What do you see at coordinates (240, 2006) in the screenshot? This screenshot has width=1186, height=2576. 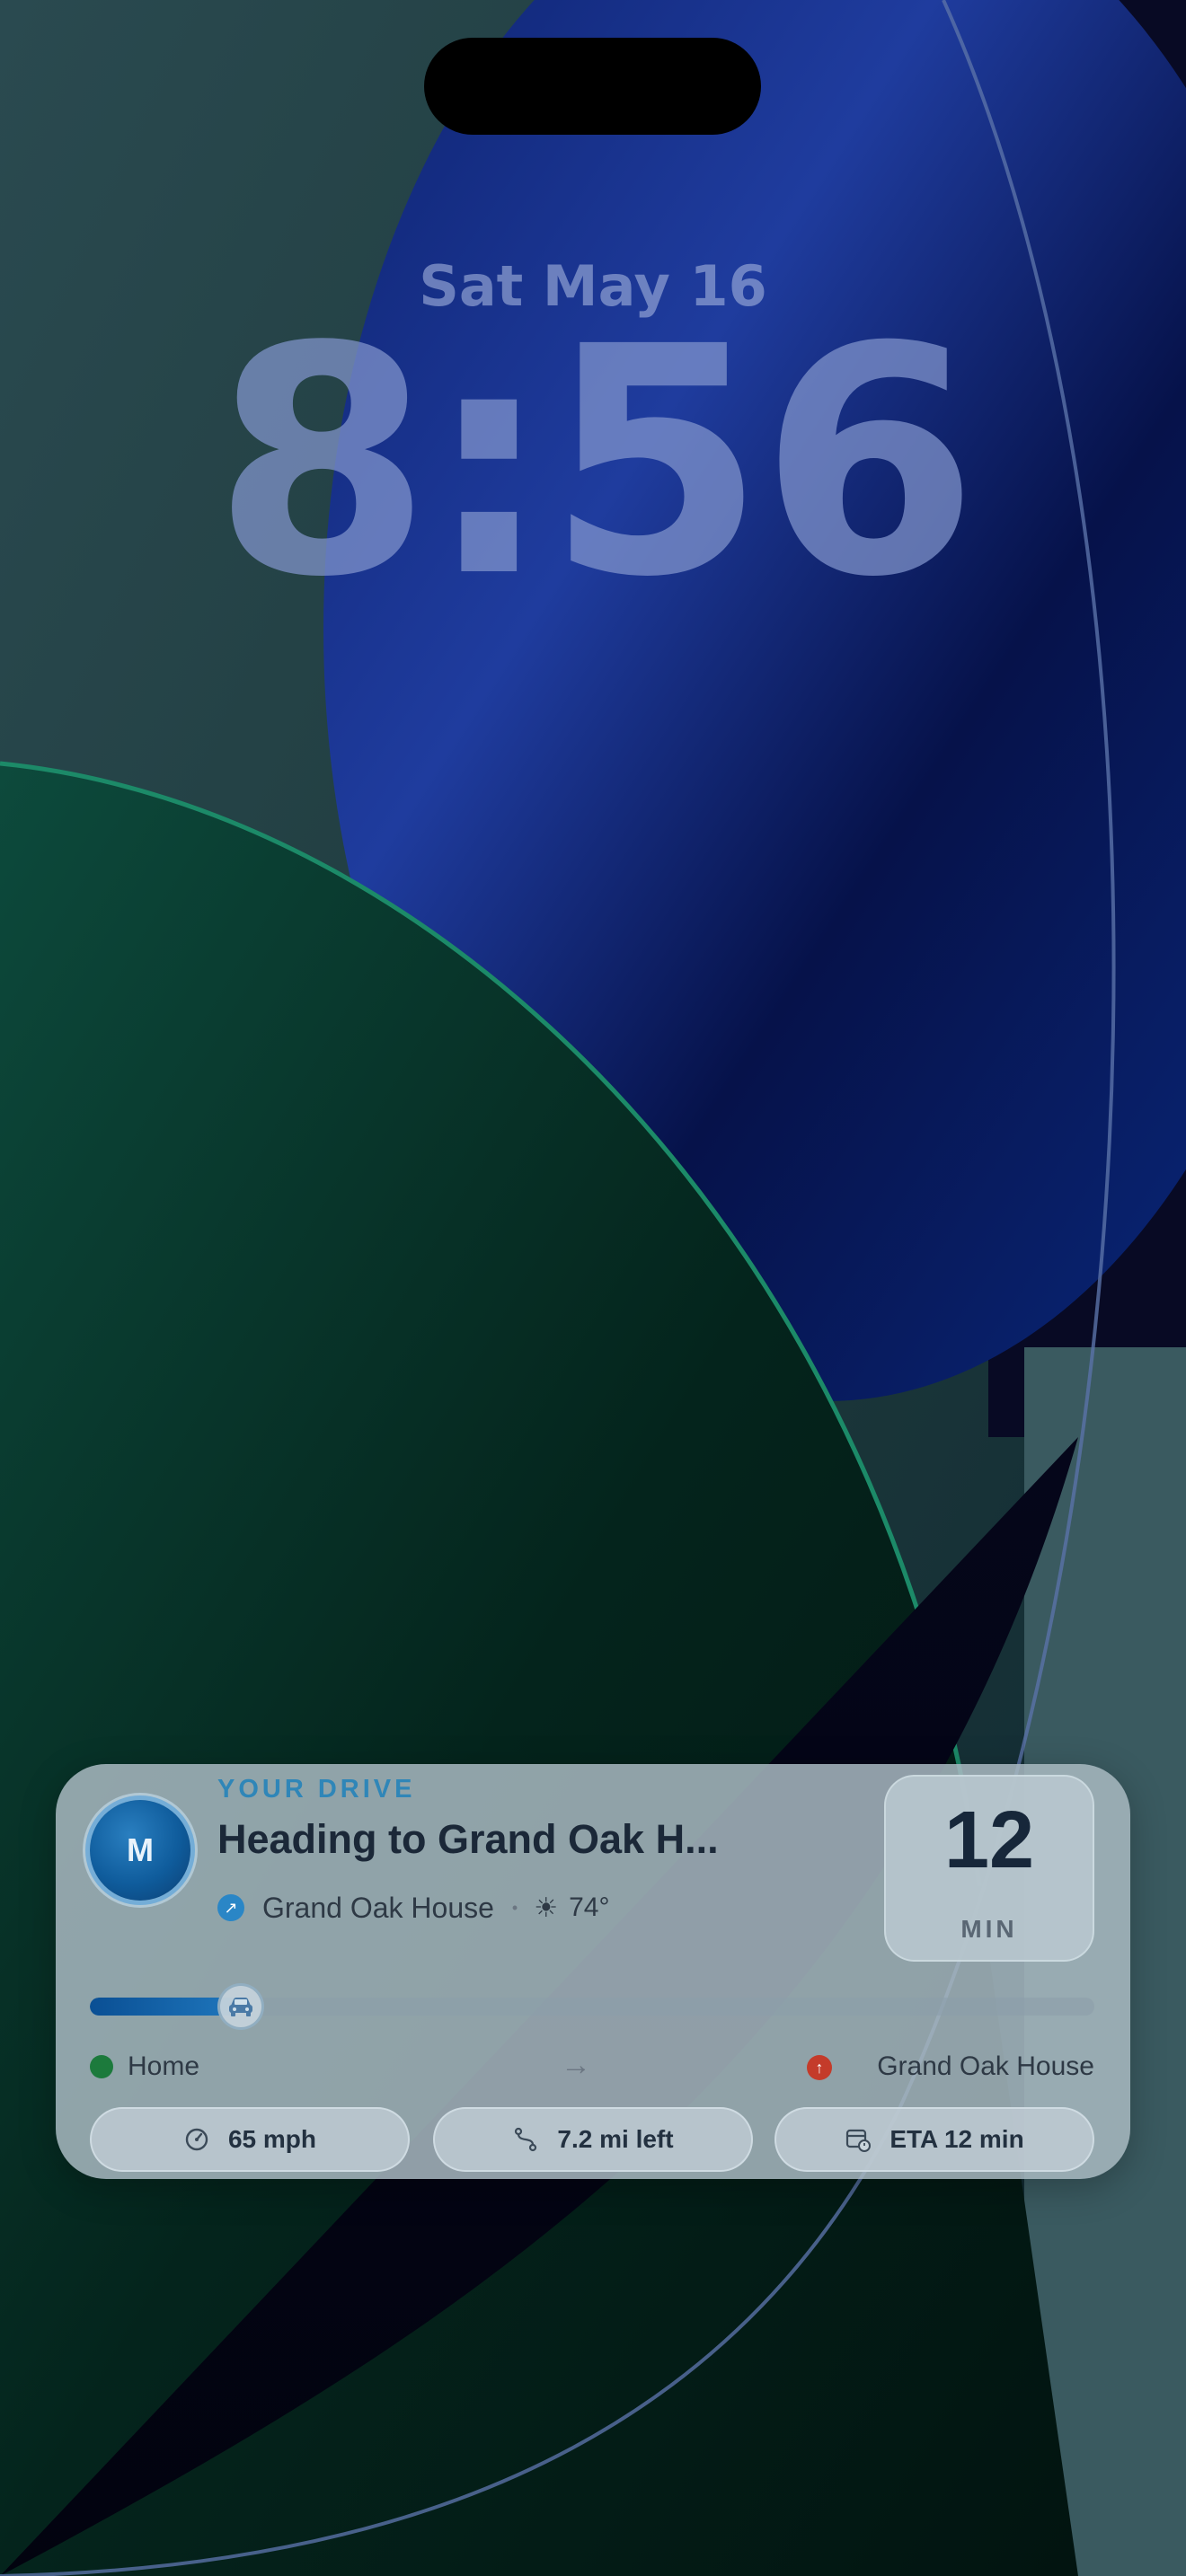 I see `car-icon` at bounding box center [240, 2006].